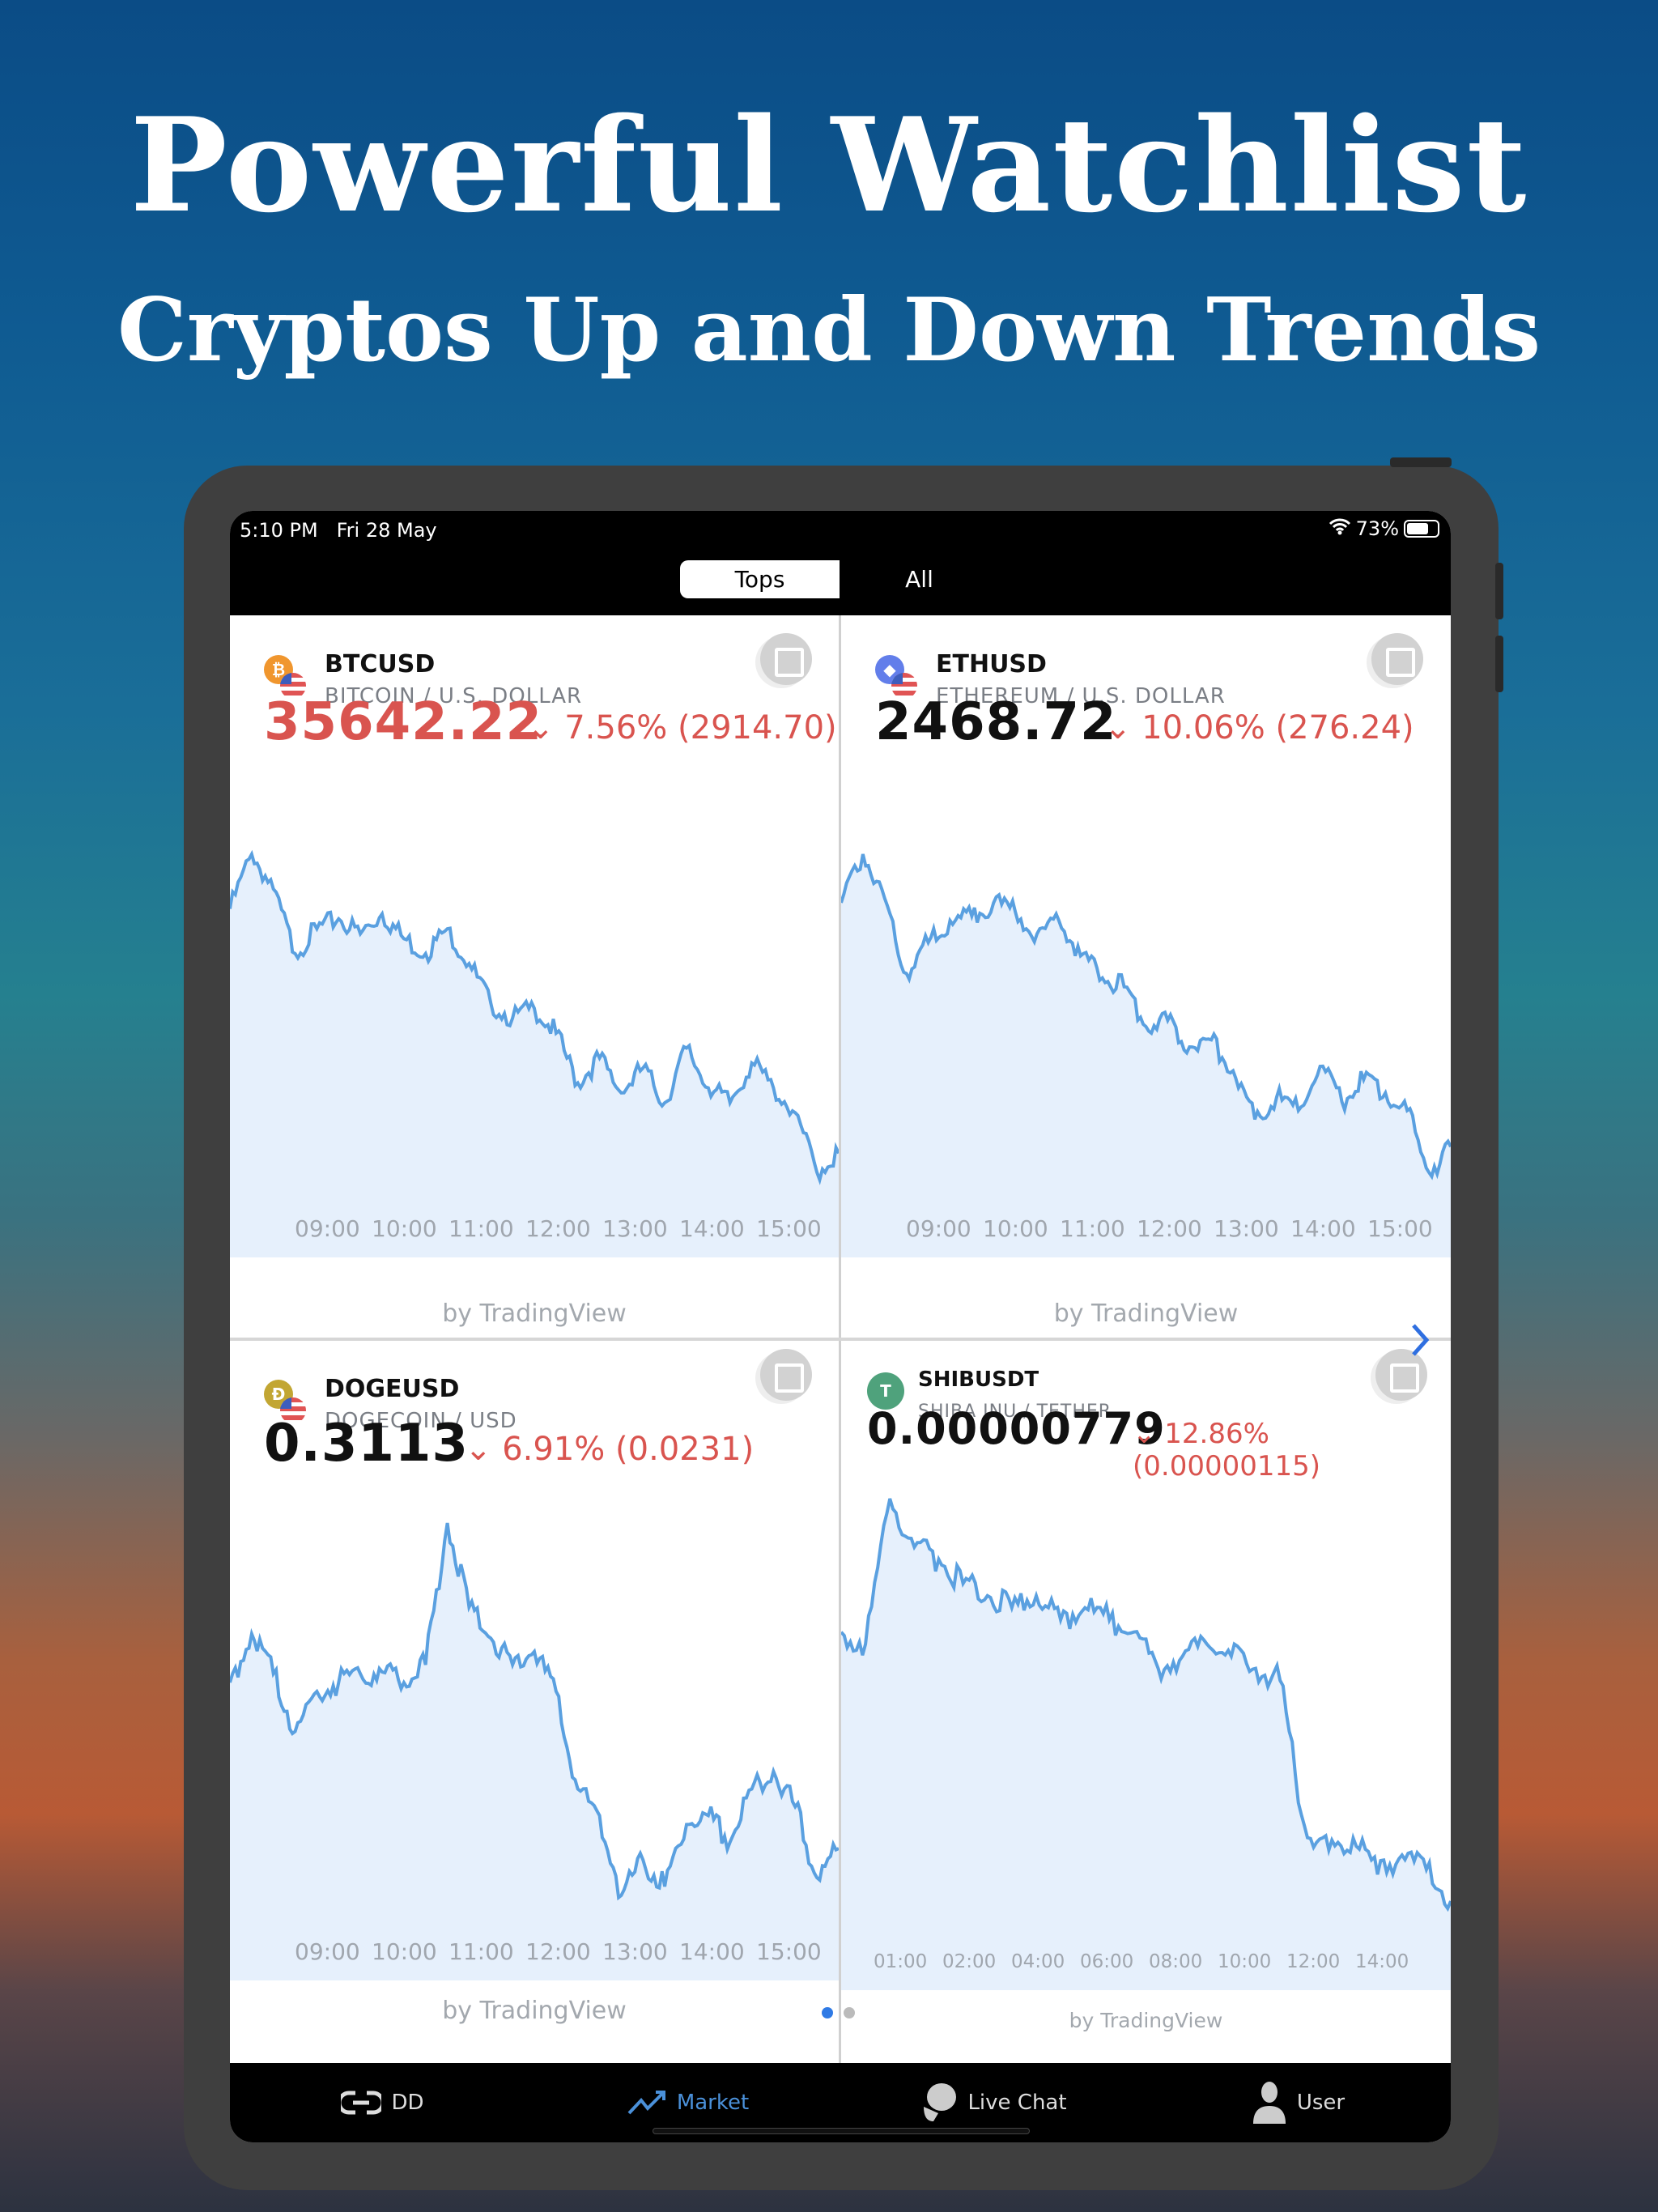 This screenshot has width=1658, height=2212. I want to click on ticker-symbol: ETHUSD, so click(991, 664).